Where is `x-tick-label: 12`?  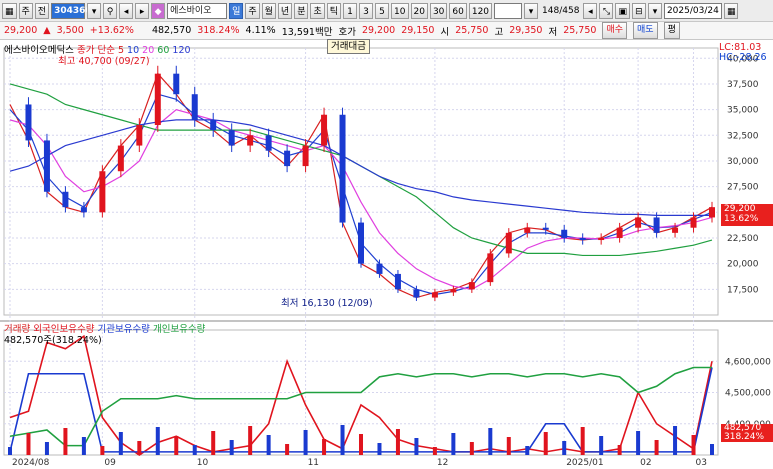 x-tick-label: 12 is located at coordinates (442, 463).